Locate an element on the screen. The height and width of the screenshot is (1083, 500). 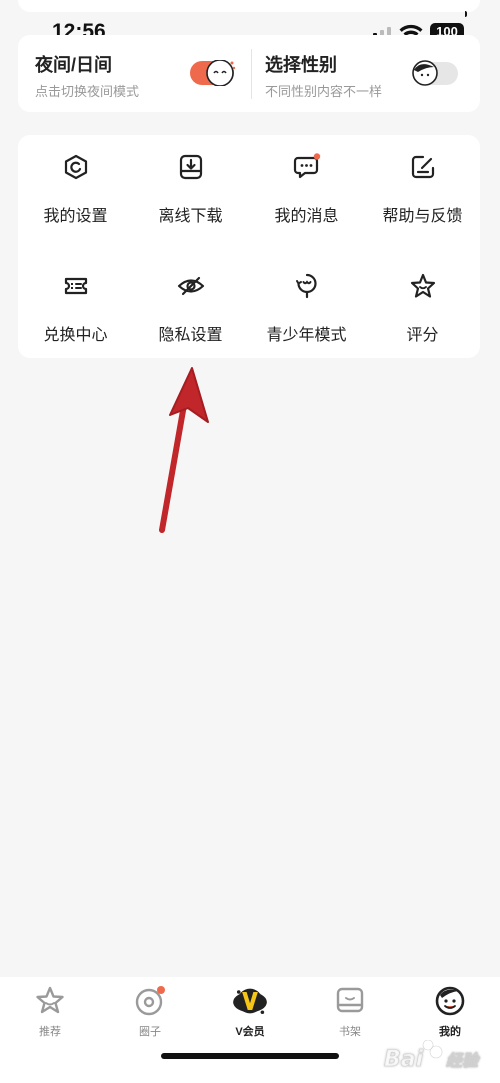
menu-item-my-settings: 我的设置 is located at coordinates (75, 185).